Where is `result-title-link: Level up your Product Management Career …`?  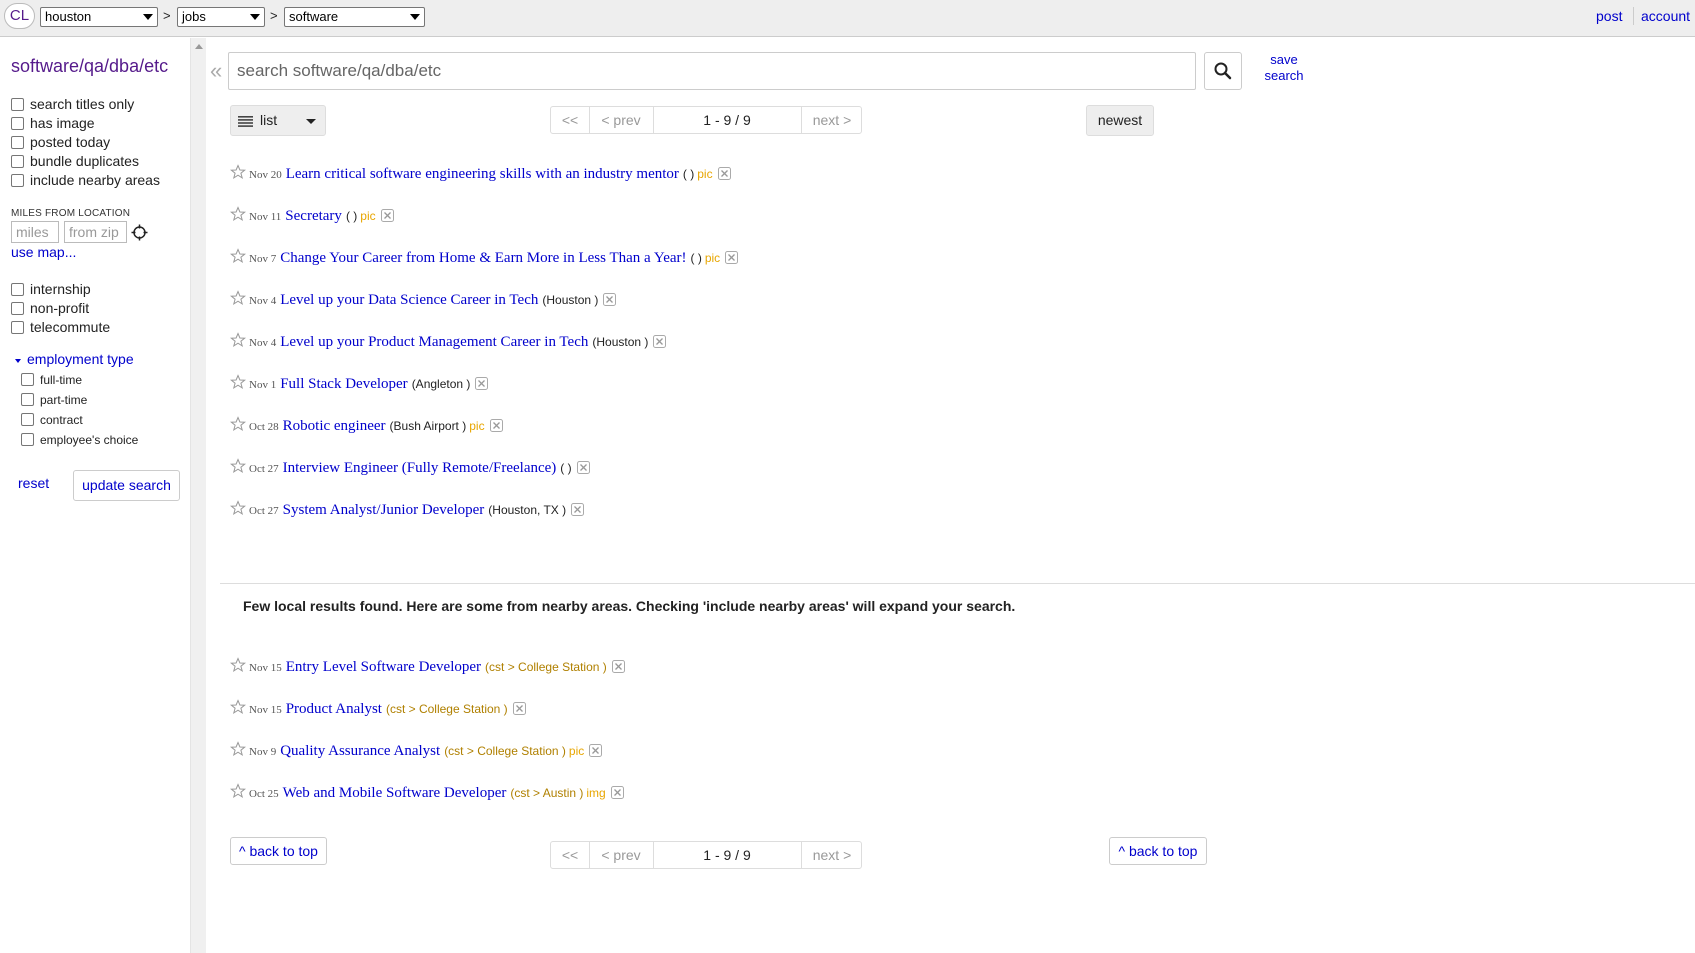 result-title-link: Level up your Product Management Career … is located at coordinates (434, 342).